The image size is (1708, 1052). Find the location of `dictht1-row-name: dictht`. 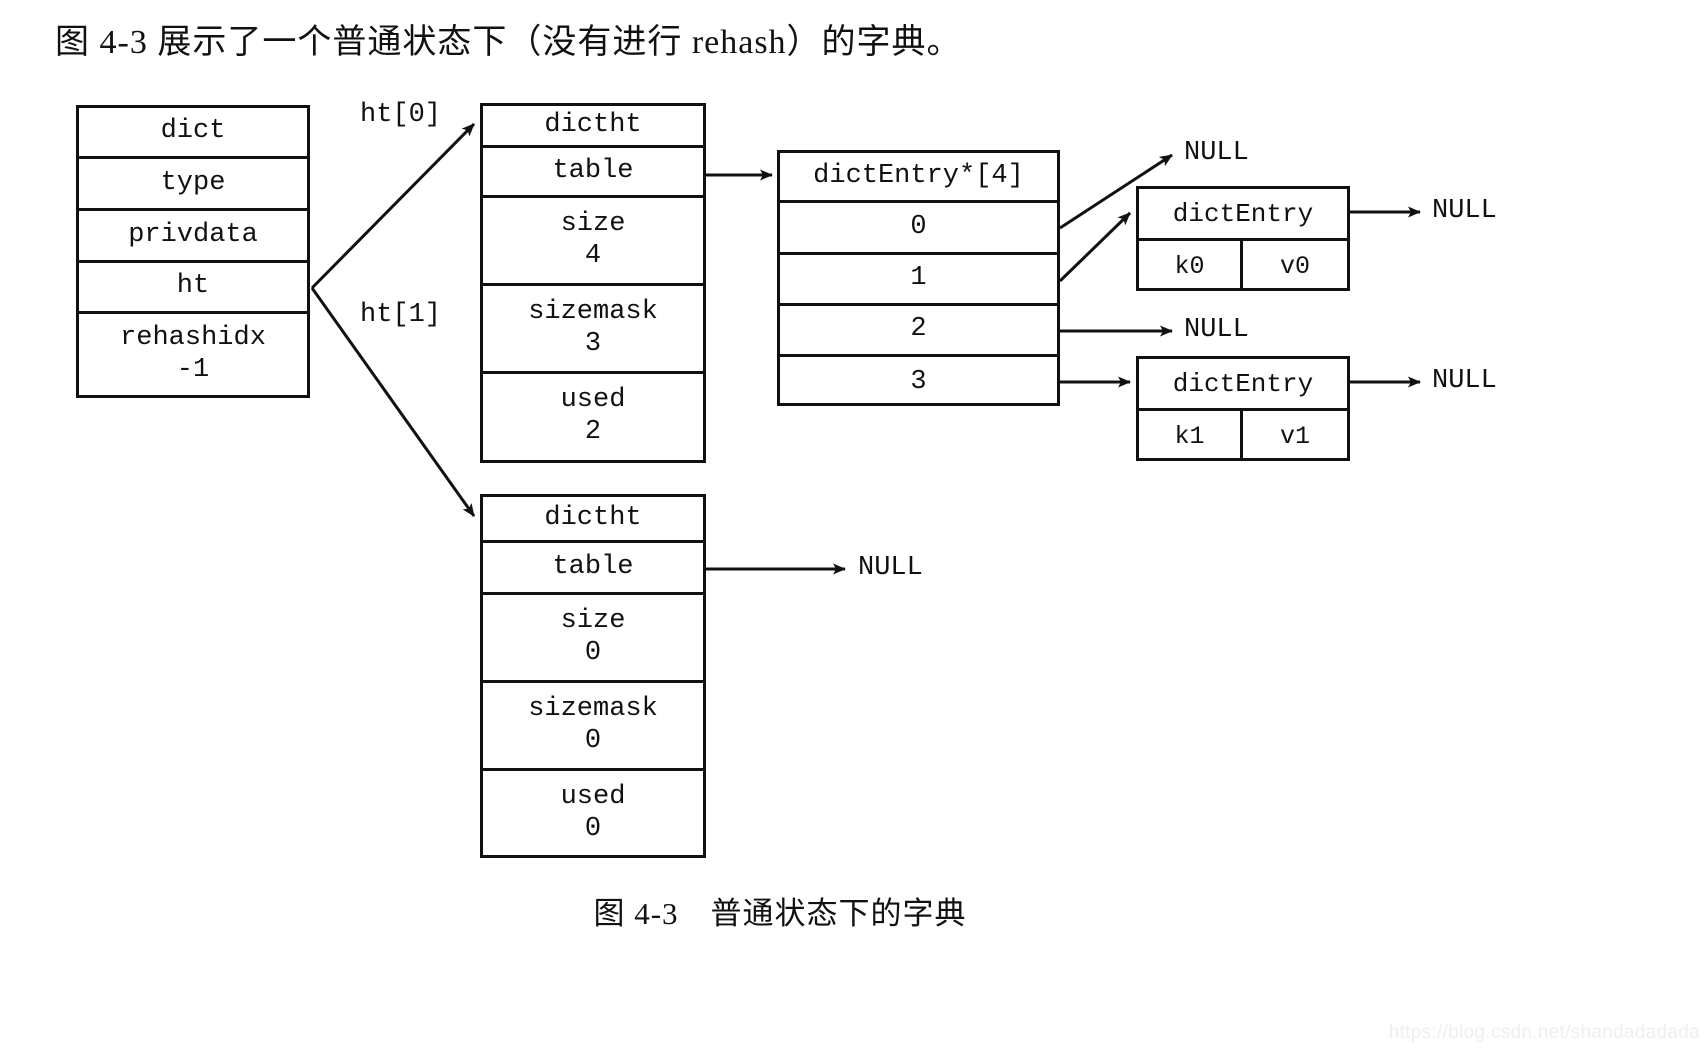

dictht1-row-name: dictht is located at coordinates (593, 520).